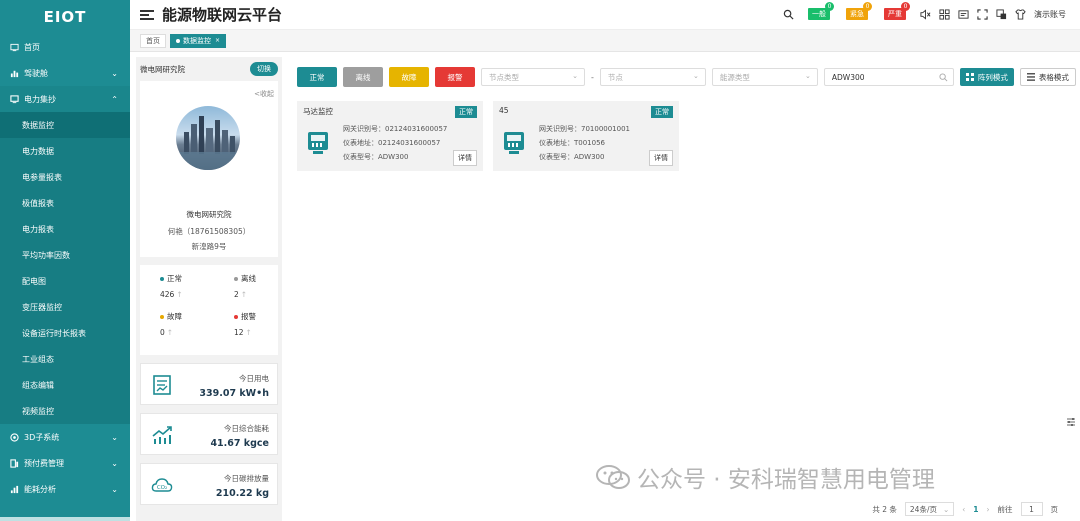 Image resolution: width=1080 pixels, height=521 pixels. I want to click on sidebar-item-label: 设备运行时长报表, so click(54, 333).